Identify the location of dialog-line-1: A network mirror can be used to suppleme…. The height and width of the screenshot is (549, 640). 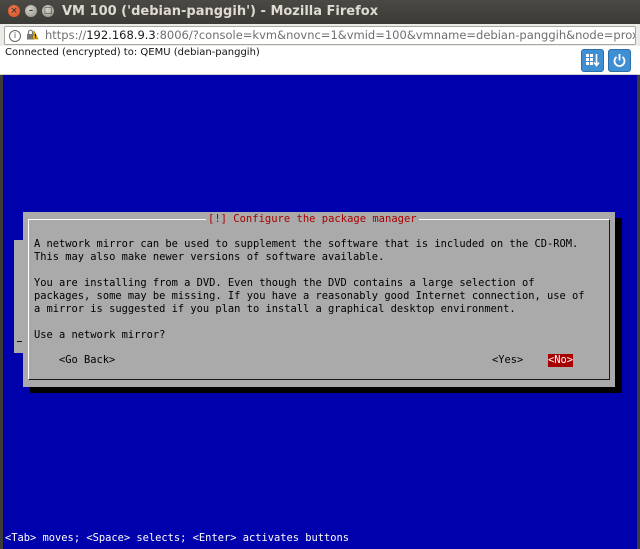
(306, 244).